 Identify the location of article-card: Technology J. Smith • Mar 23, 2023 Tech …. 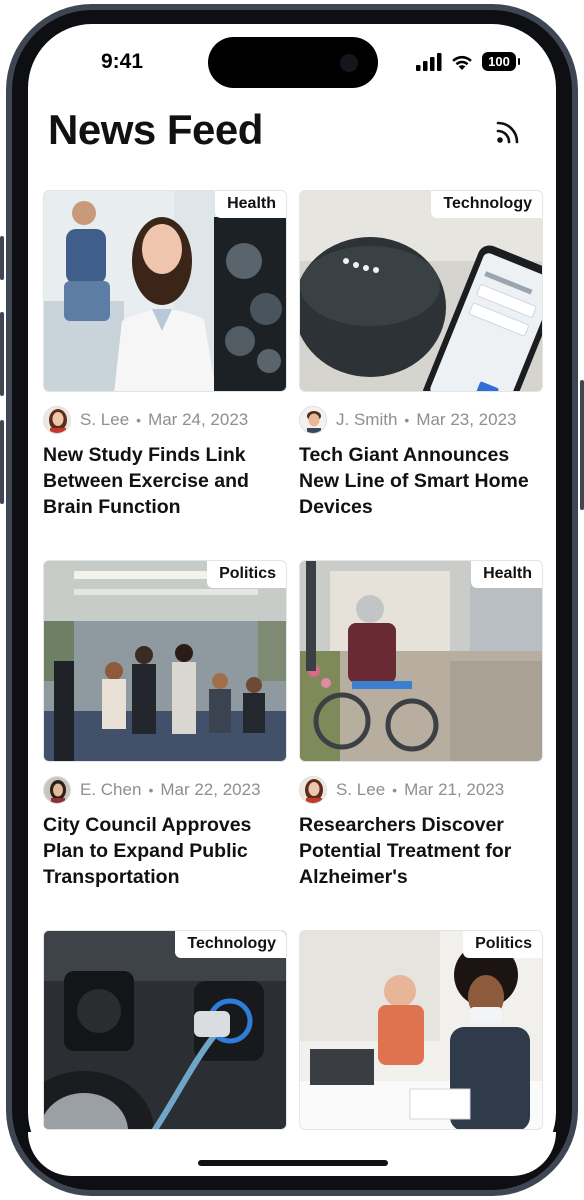
(421, 355).